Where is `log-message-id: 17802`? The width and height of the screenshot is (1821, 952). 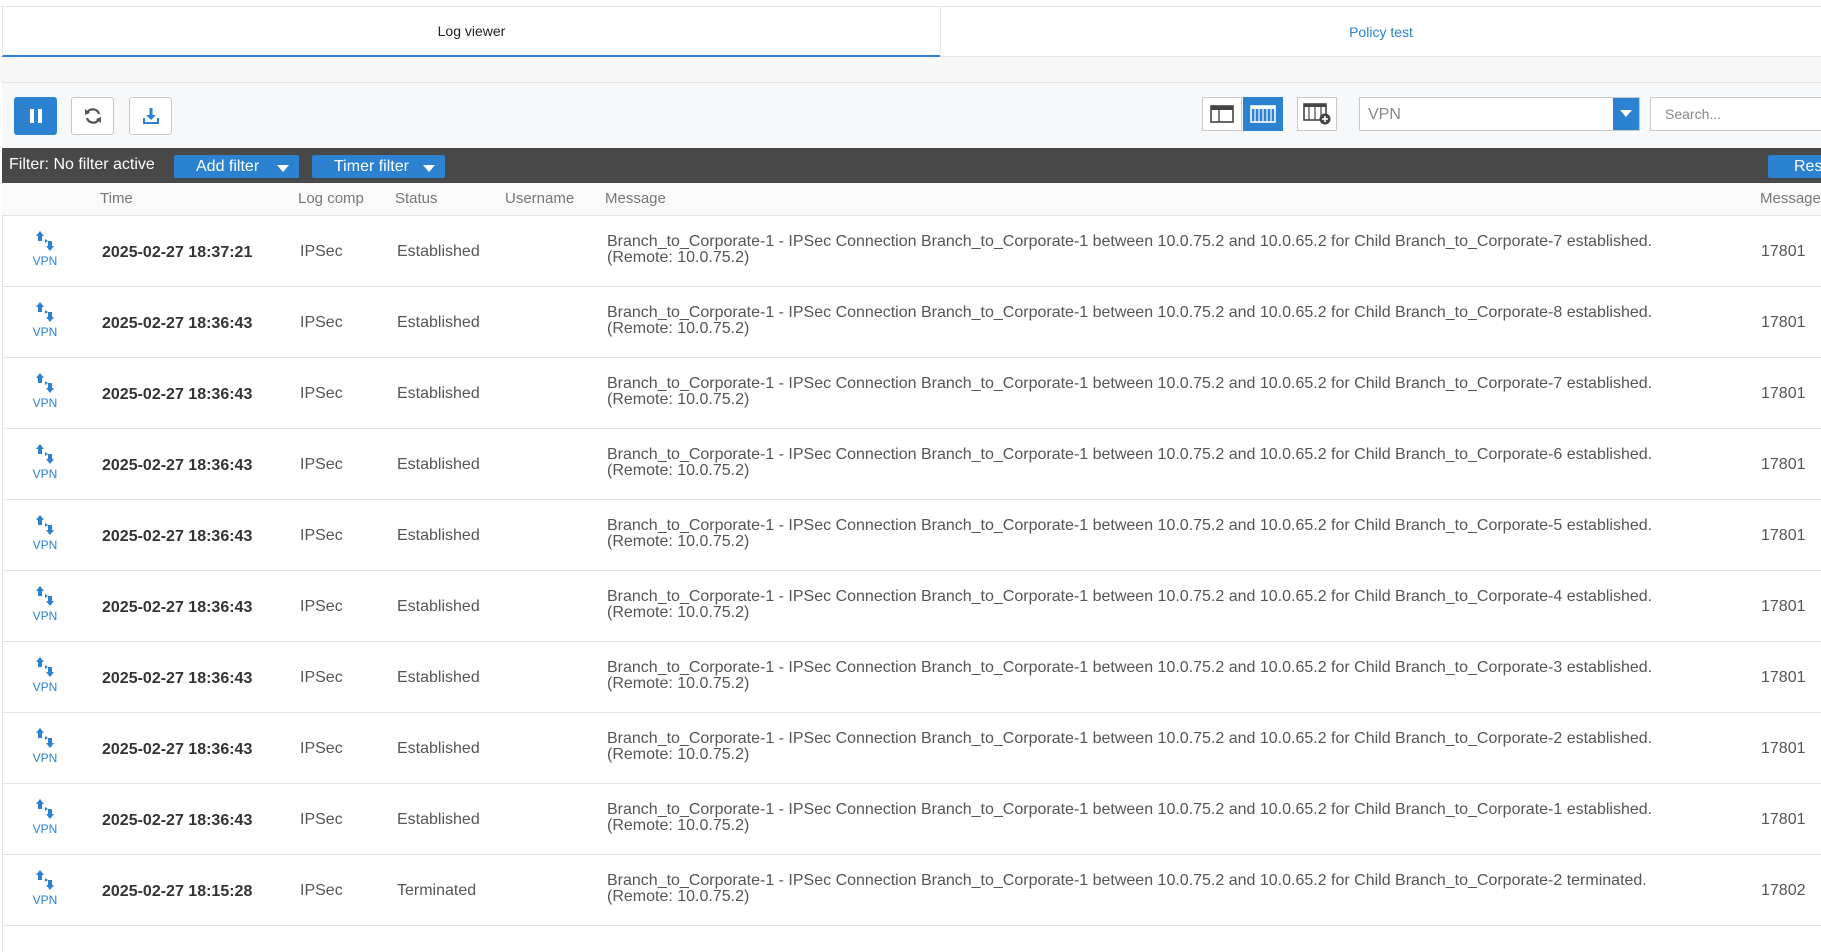 log-message-id: 17802 is located at coordinates (1783, 890).